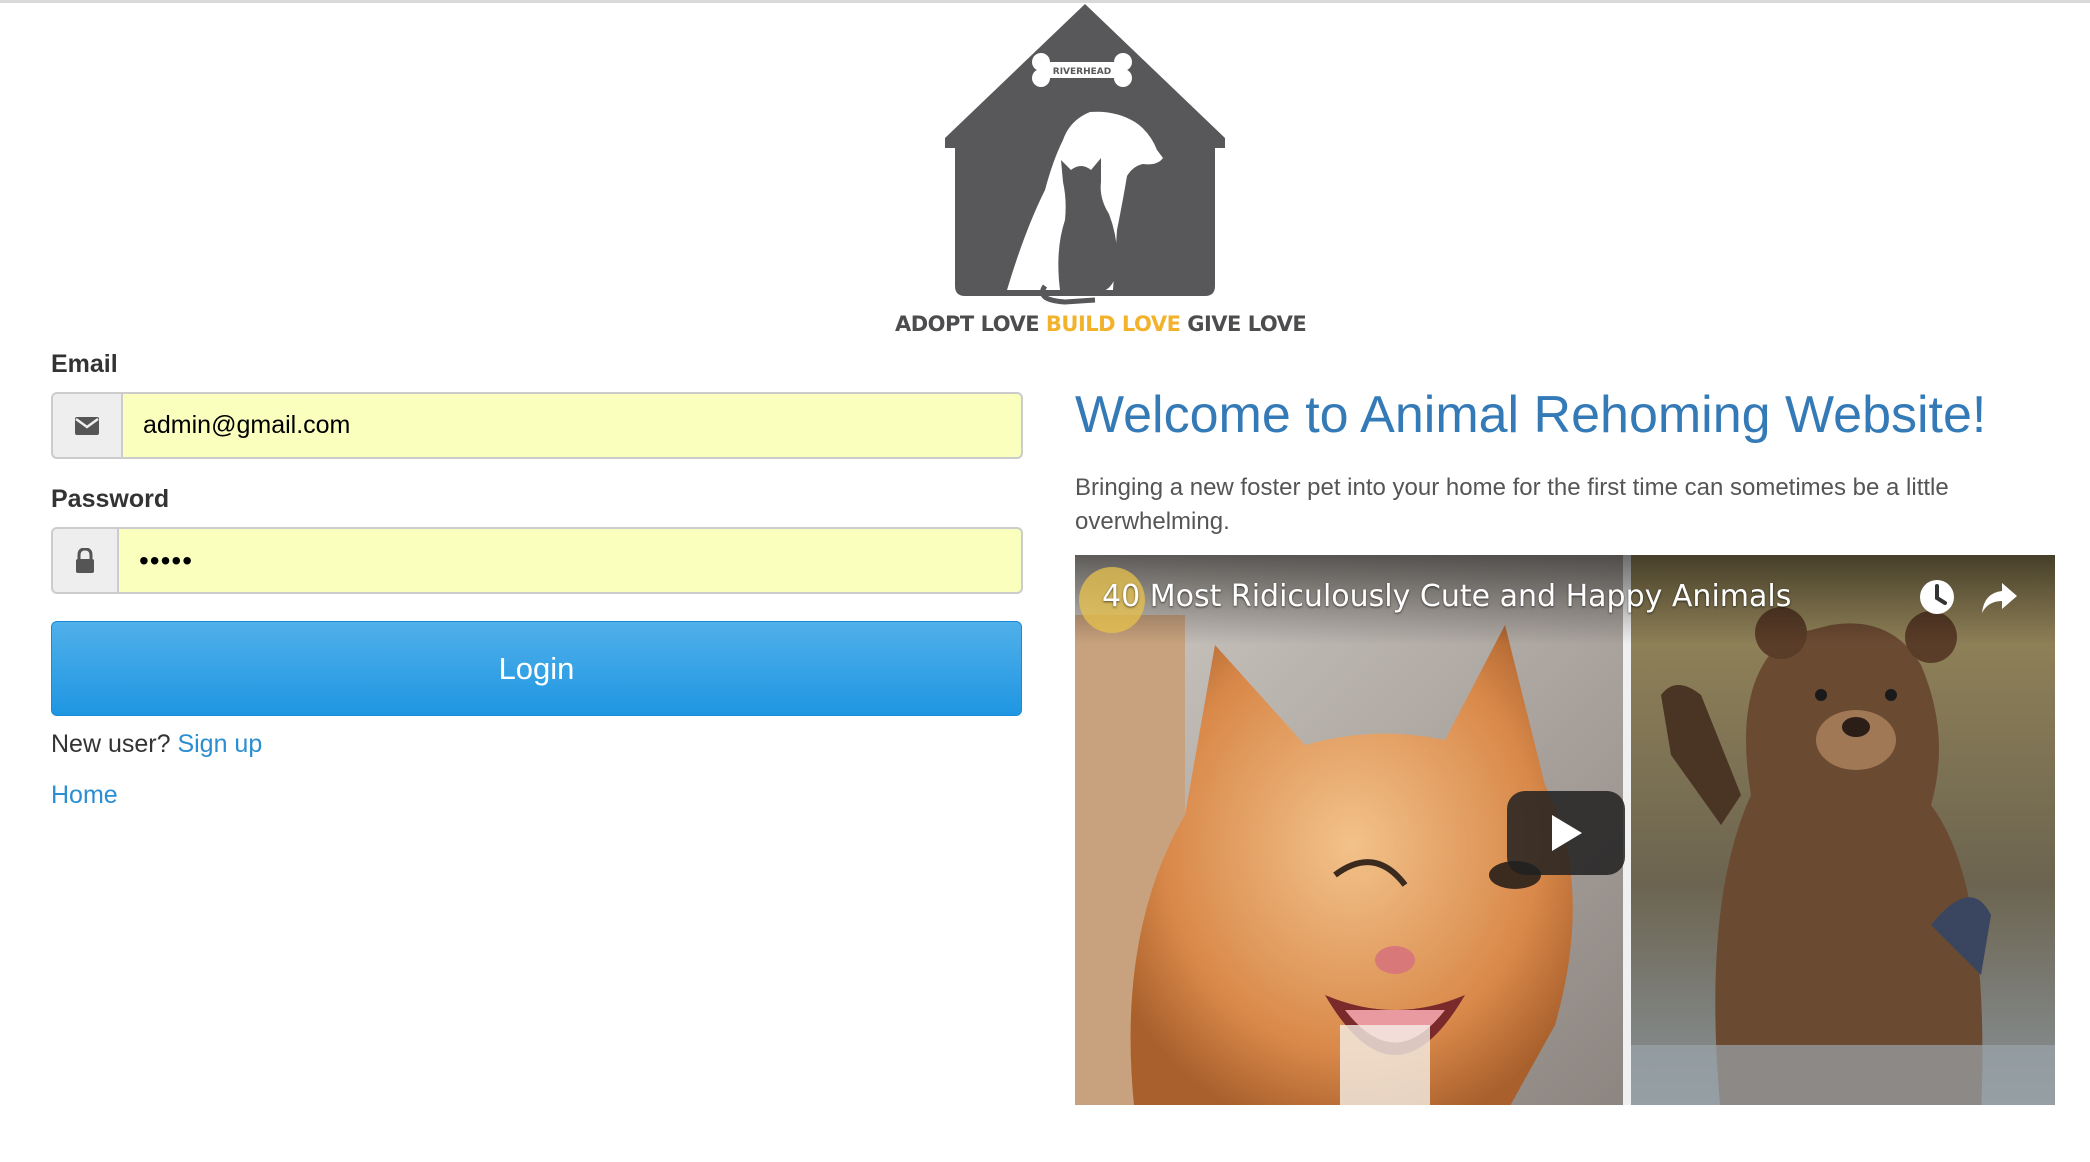  What do you see at coordinates (84, 795) in the screenshot?
I see `home-link: Home` at bounding box center [84, 795].